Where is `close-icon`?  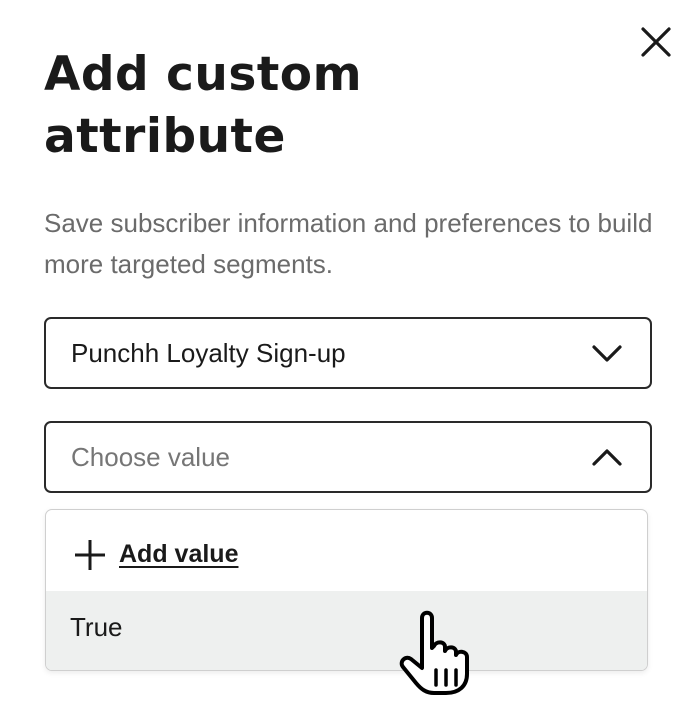 close-icon is located at coordinates (656, 42).